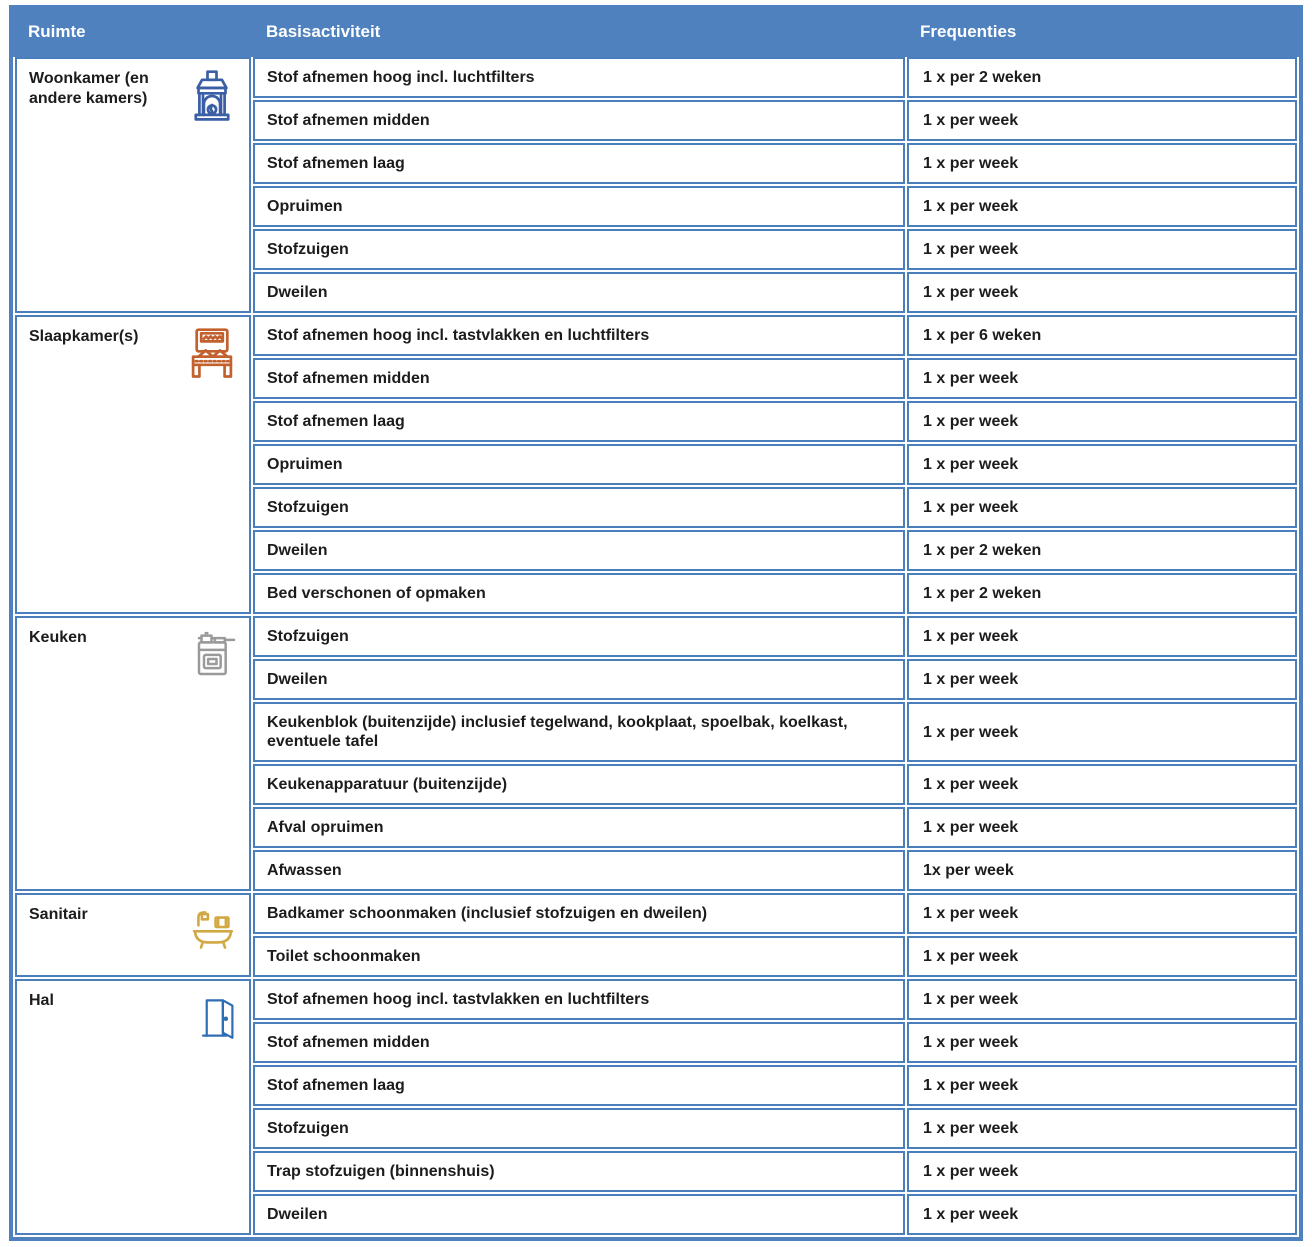 This screenshot has height=1247, width=1312. I want to click on room-cell-keuken: Keuken, so click(133, 753).